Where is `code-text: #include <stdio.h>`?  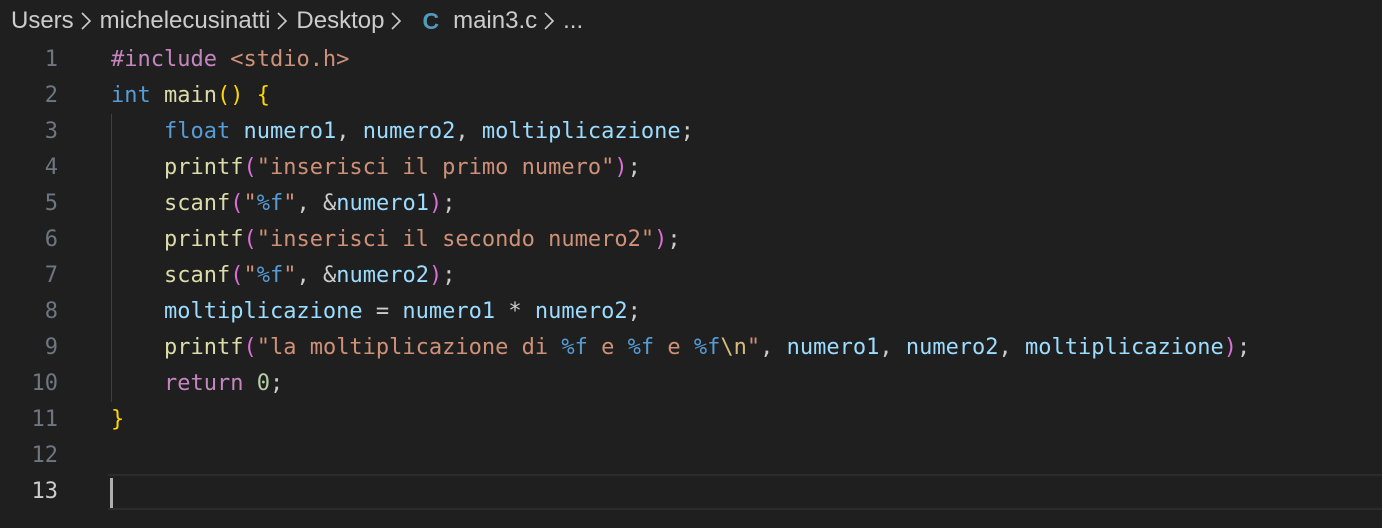
code-text: #include <stdio.h> is located at coordinates (230, 60).